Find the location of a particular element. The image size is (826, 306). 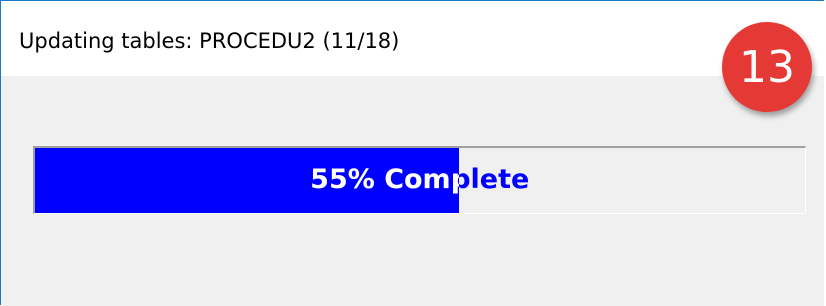

progress-label-overlay: 55% Complete is located at coordinates (384, 179).